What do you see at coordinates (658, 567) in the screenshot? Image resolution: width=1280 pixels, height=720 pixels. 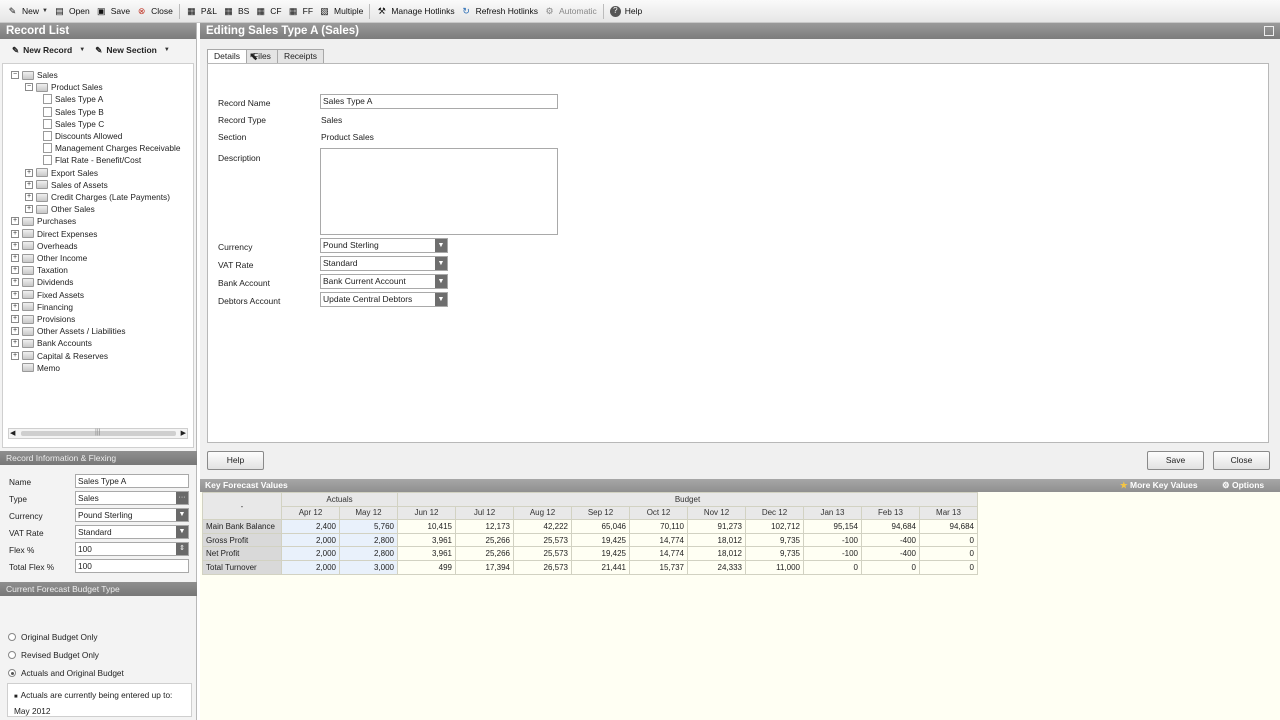 I see `value-cell: 15,737` at bounding box center [658, 567].